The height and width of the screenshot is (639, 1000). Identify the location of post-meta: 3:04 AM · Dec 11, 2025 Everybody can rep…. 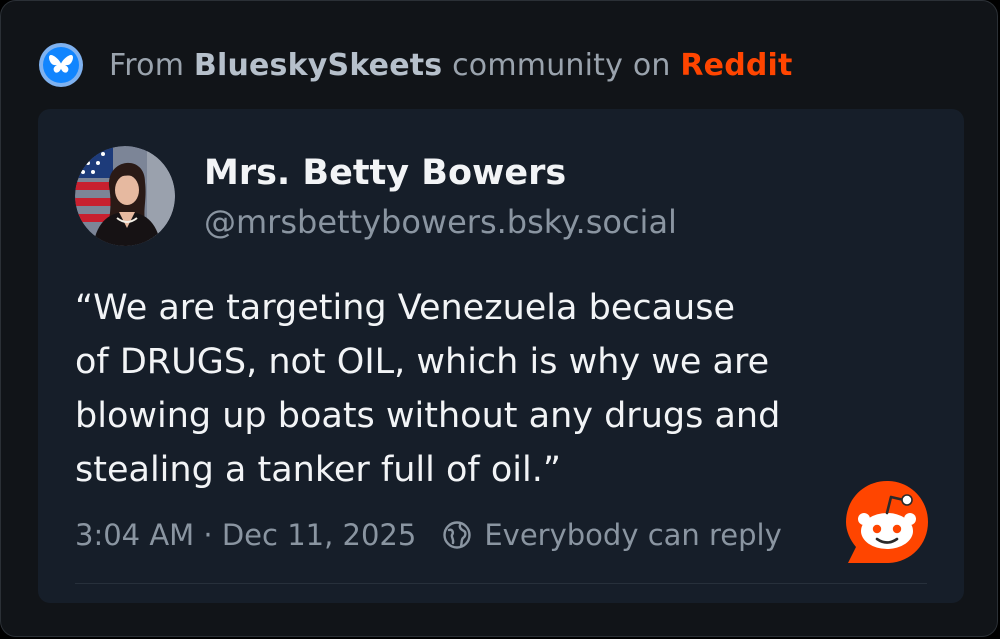
(428, 535).